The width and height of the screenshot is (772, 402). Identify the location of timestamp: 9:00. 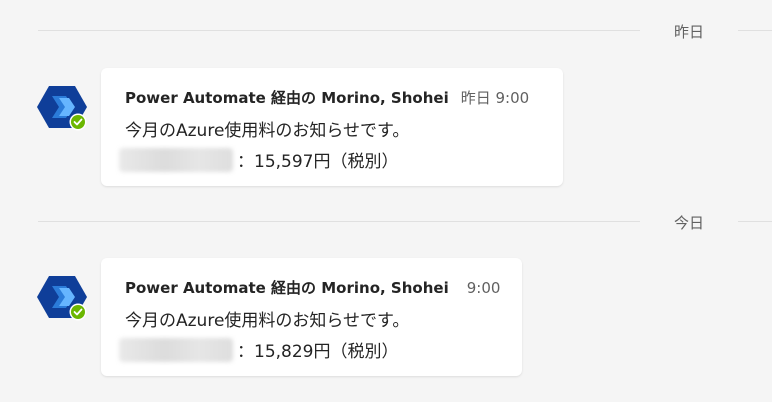
(483, 288).